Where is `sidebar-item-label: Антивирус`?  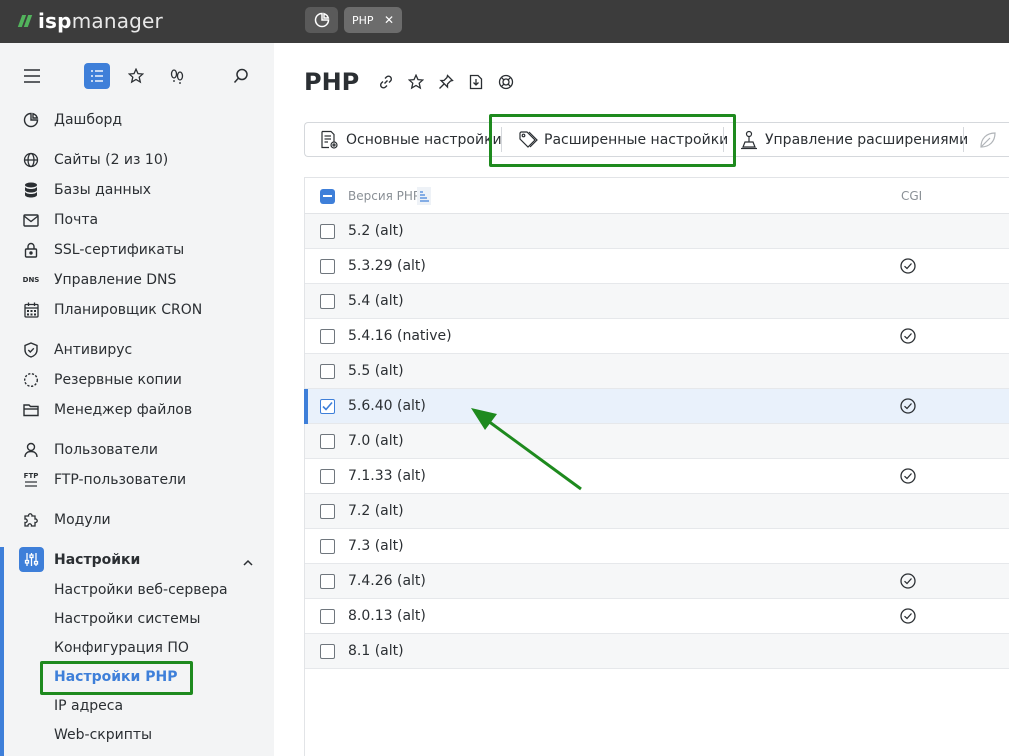
sidebar-item-label: Антивирус is located at coordinates (93, 350).